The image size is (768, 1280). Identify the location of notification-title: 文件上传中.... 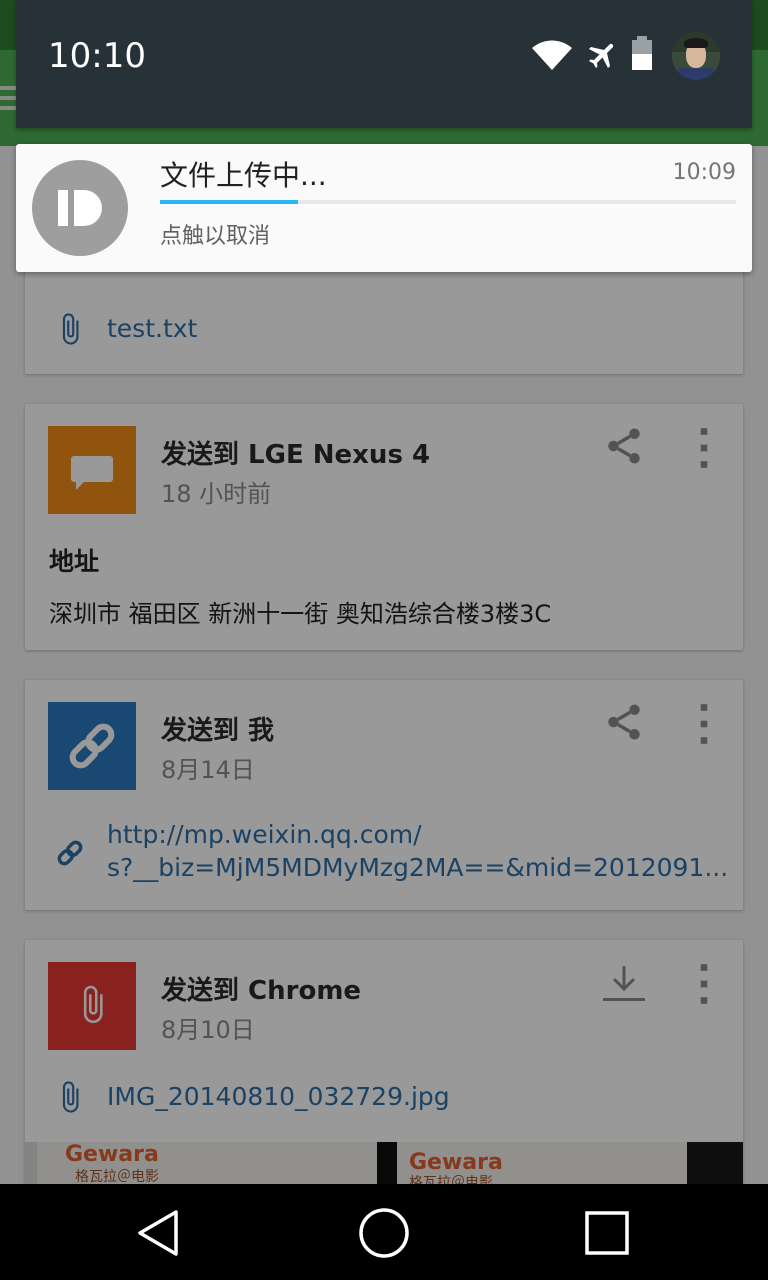
(243, 175).